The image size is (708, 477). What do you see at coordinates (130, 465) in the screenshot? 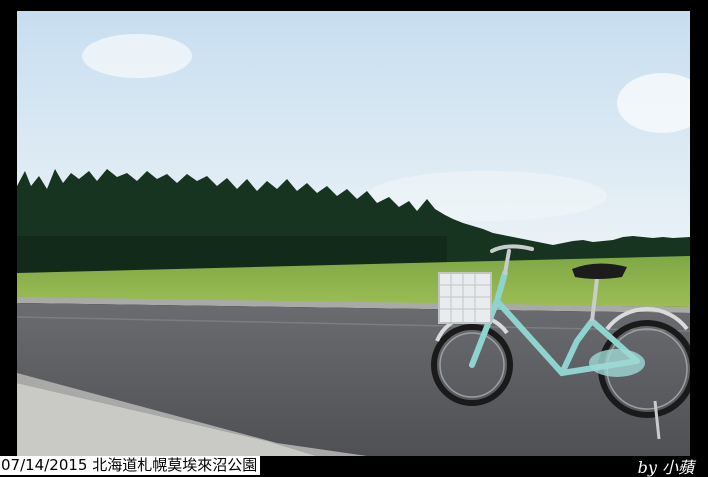
I see `photo-caption: 07/14/2015 北海道札幌莫埃來沼公園` at bounding box center [130, 465].